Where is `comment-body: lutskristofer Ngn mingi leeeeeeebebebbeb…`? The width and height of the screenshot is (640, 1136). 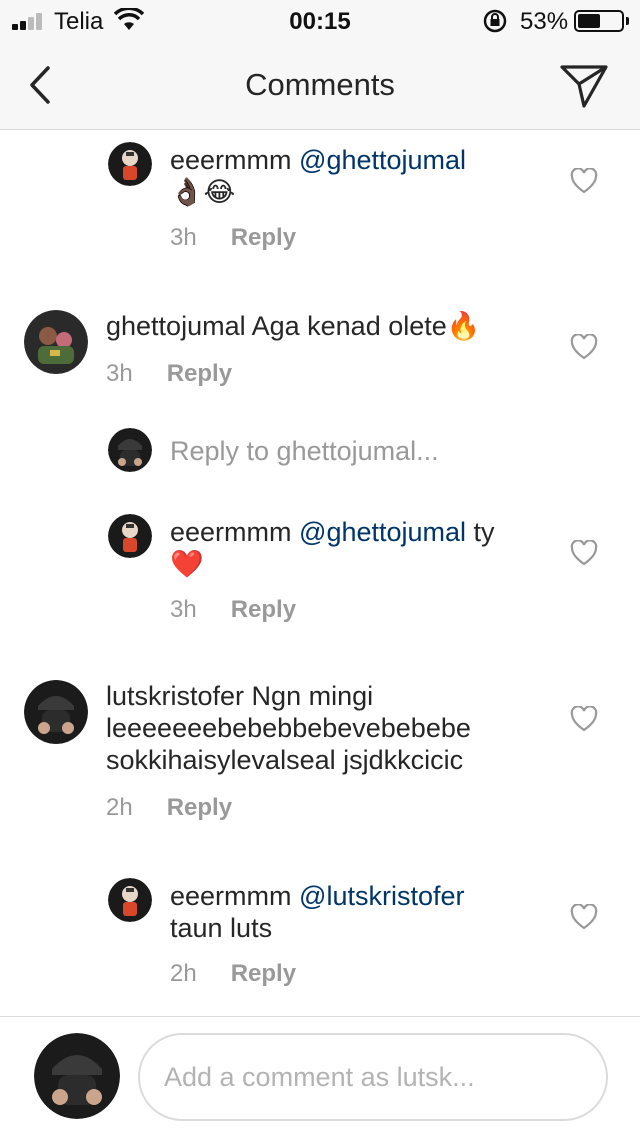
comment-body: lutskristofer Ngn mingi leeeeeeebebebbeb… is located at coordinates (331, 728).